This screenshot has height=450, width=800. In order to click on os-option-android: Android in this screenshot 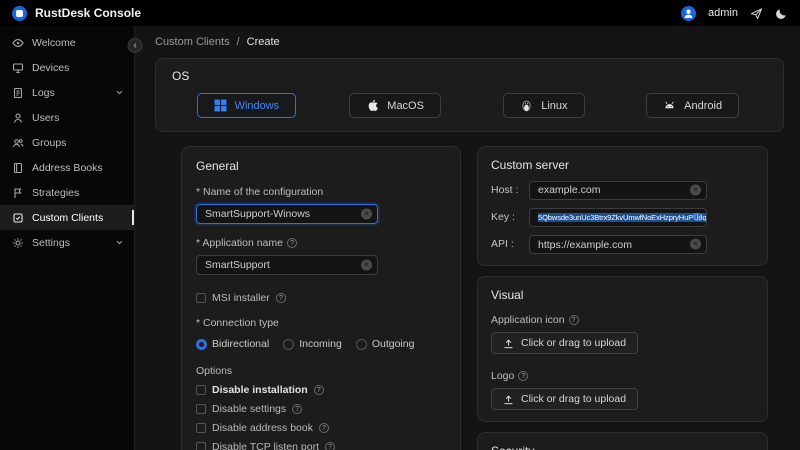, I will do `click(693, 105)`.